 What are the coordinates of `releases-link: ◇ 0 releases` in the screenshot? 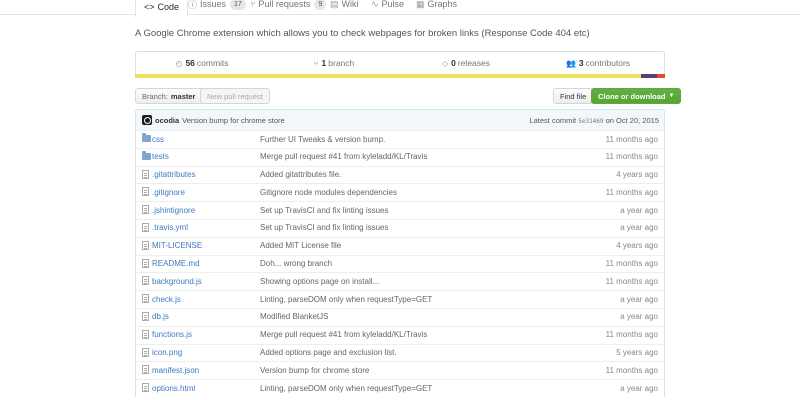 It's located at (466, 63).